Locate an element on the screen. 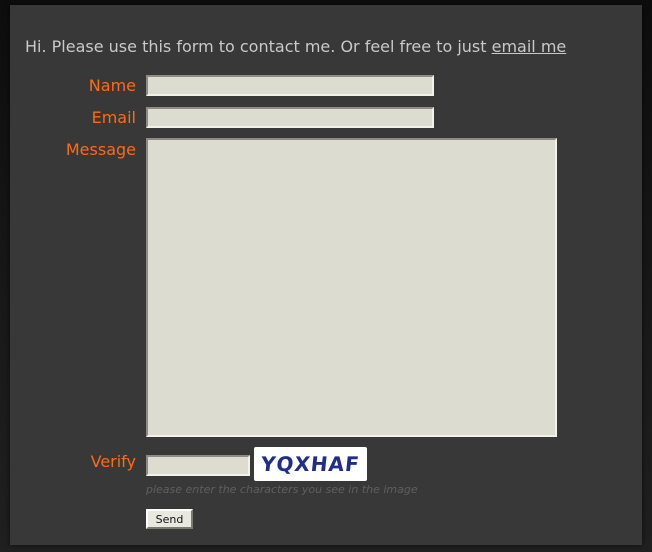 Image resolution: width=652 pixels, height=552 pixels. email-field is located at coordinates (290, 117).